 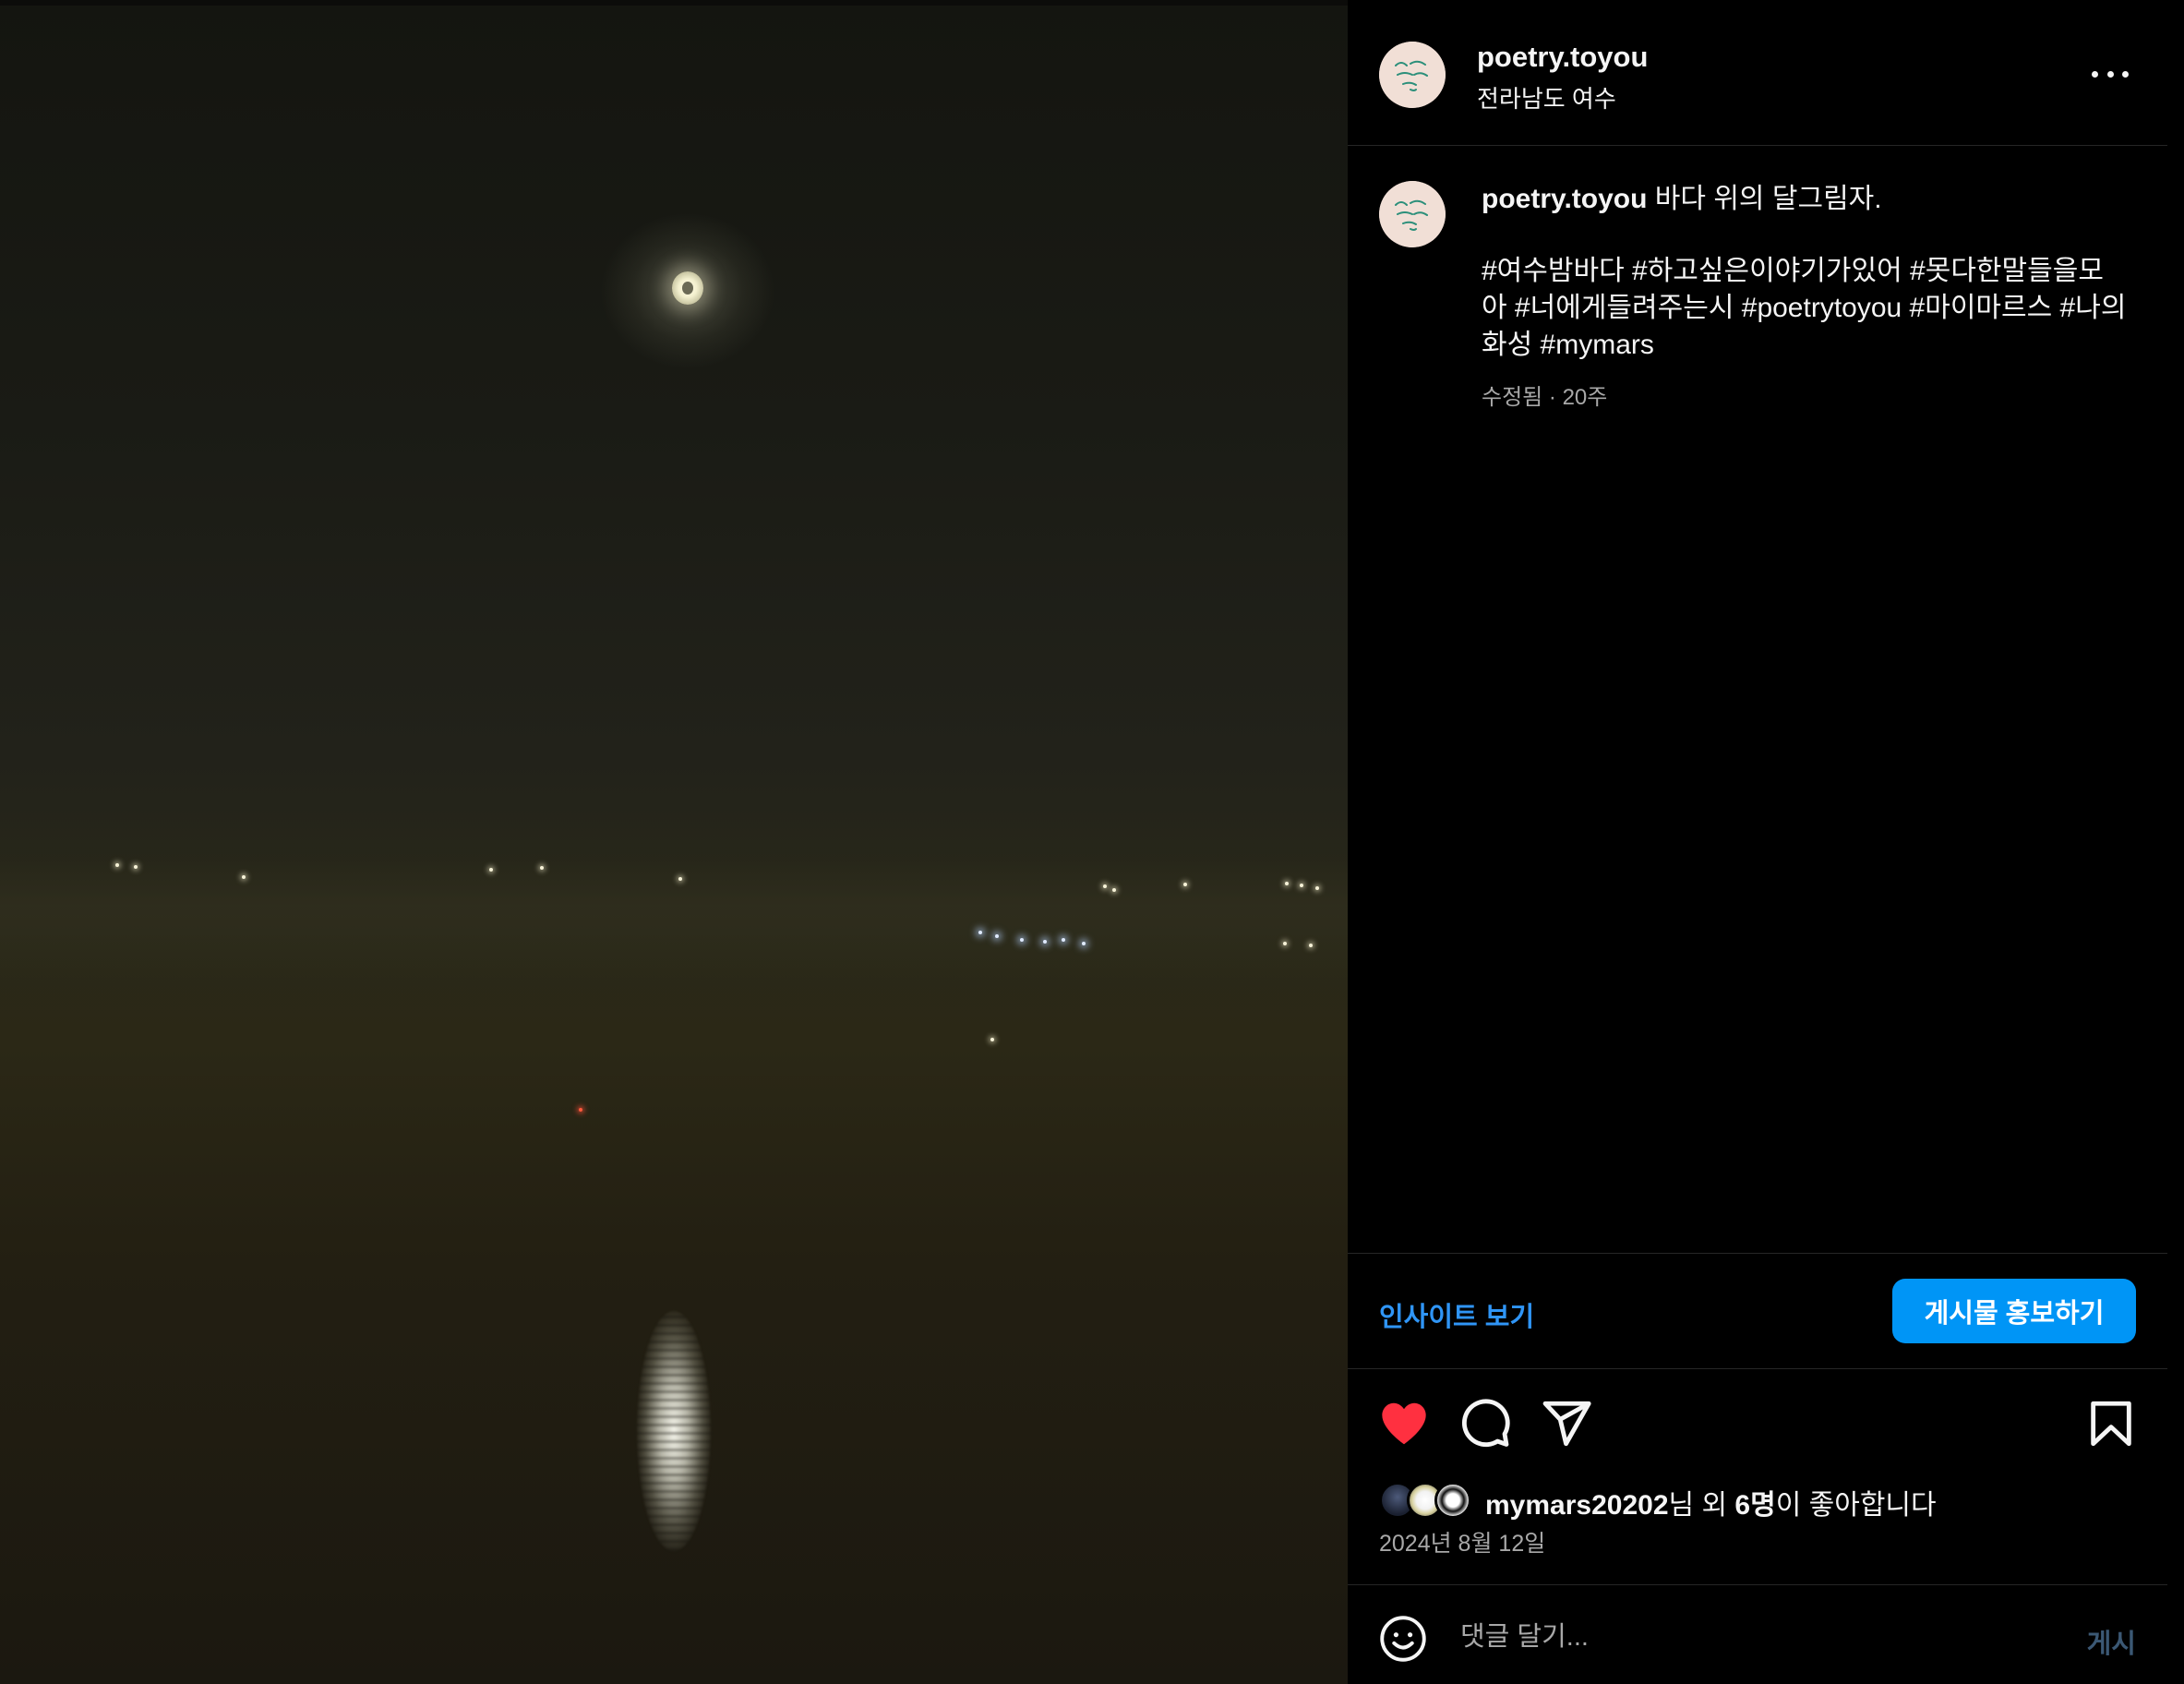 What do you see at coordinates (2175, 842) in the screenshot?
I see `page-edge` at bounding box center [2175, 842].